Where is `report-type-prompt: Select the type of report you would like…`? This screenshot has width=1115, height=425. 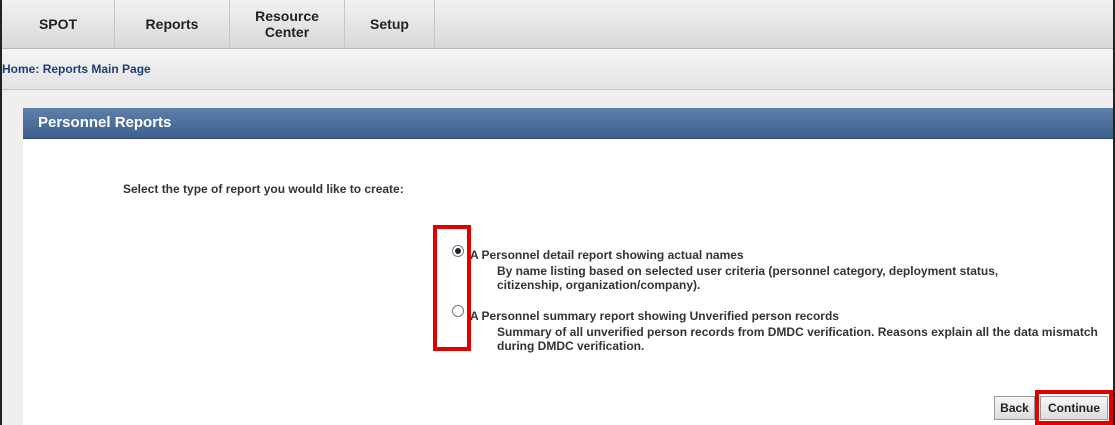
report-type-prompt: Select the type of report you would like… is located at coordinates (263, 189).